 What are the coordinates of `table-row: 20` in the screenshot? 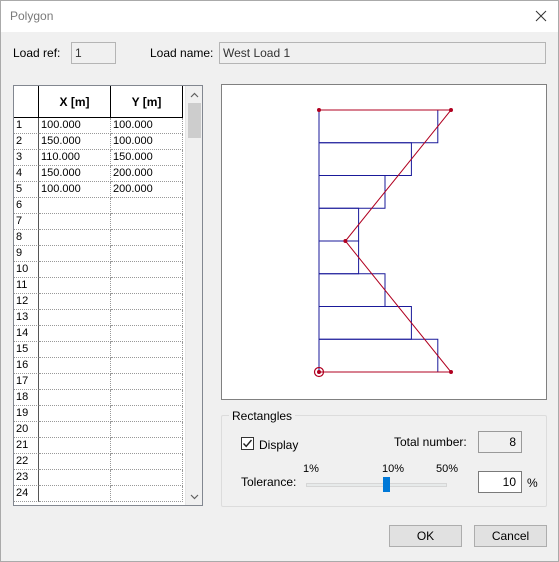 It's located at (99, 430).